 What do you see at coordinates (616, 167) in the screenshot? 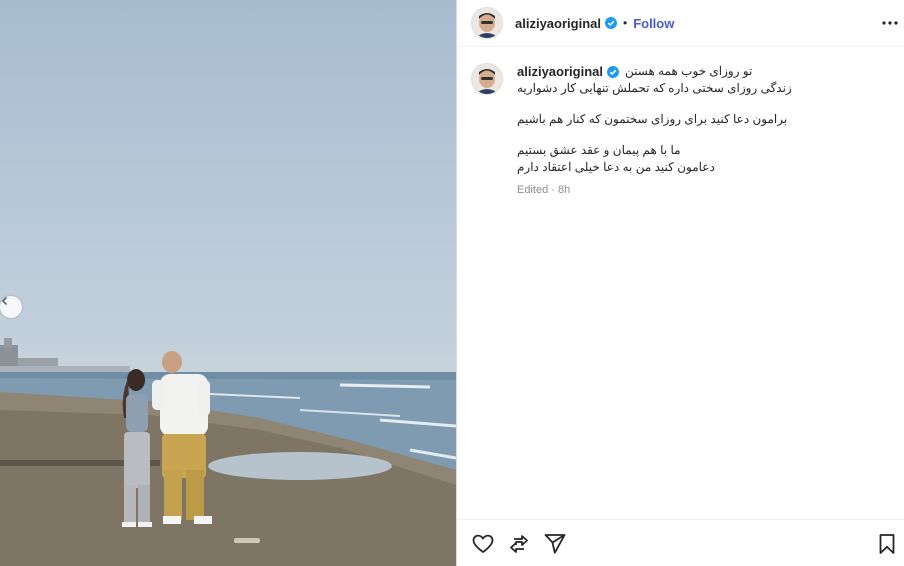
I see `caption-line: دعامون کنید من به دعا خیلی اعتقاد دارم` at bounding box center [616, 167].